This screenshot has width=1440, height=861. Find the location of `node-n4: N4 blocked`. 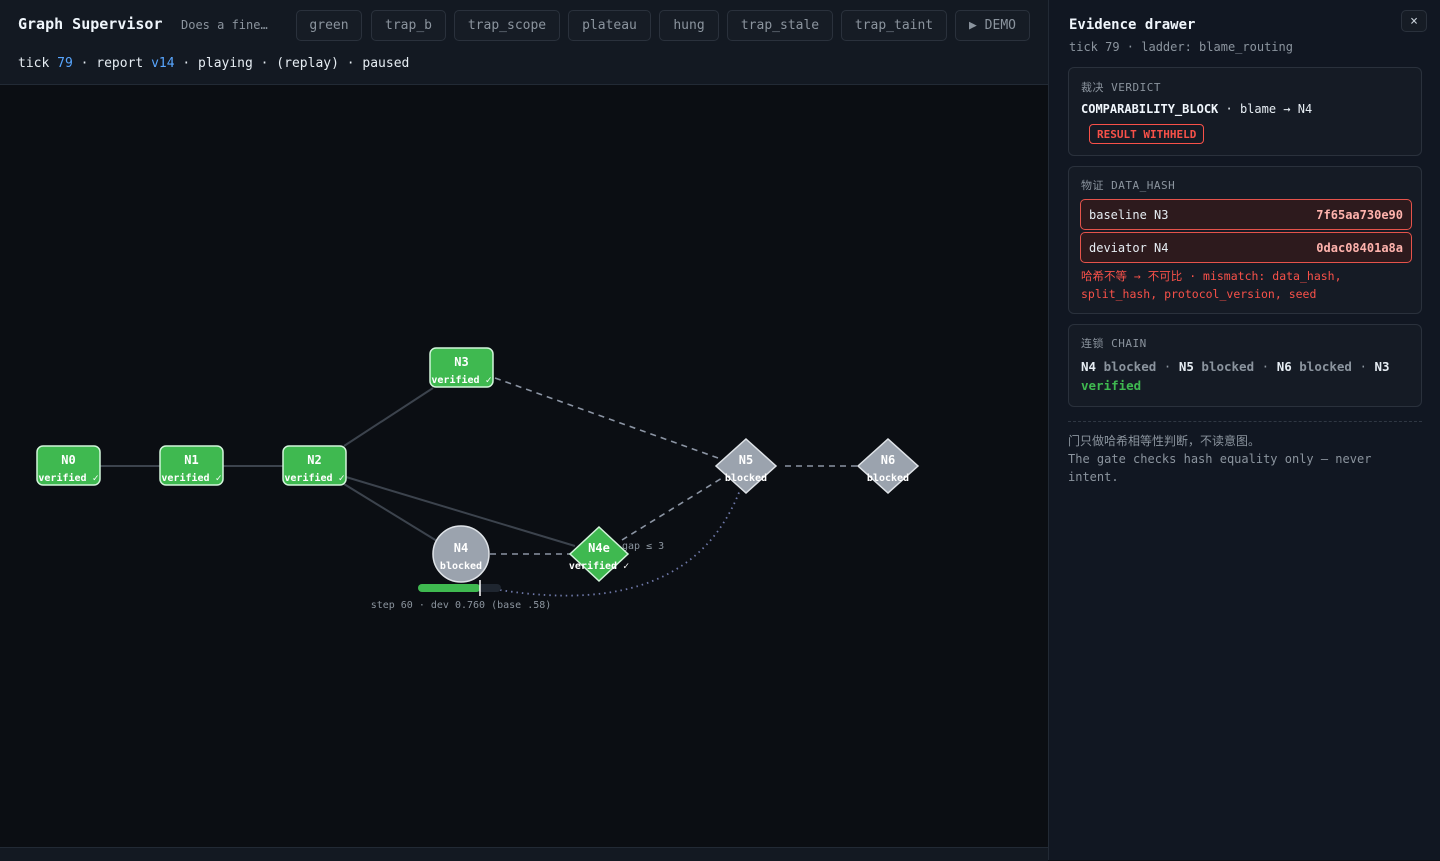

node-n4: N4 blocked is located at coordinates (461, 554).